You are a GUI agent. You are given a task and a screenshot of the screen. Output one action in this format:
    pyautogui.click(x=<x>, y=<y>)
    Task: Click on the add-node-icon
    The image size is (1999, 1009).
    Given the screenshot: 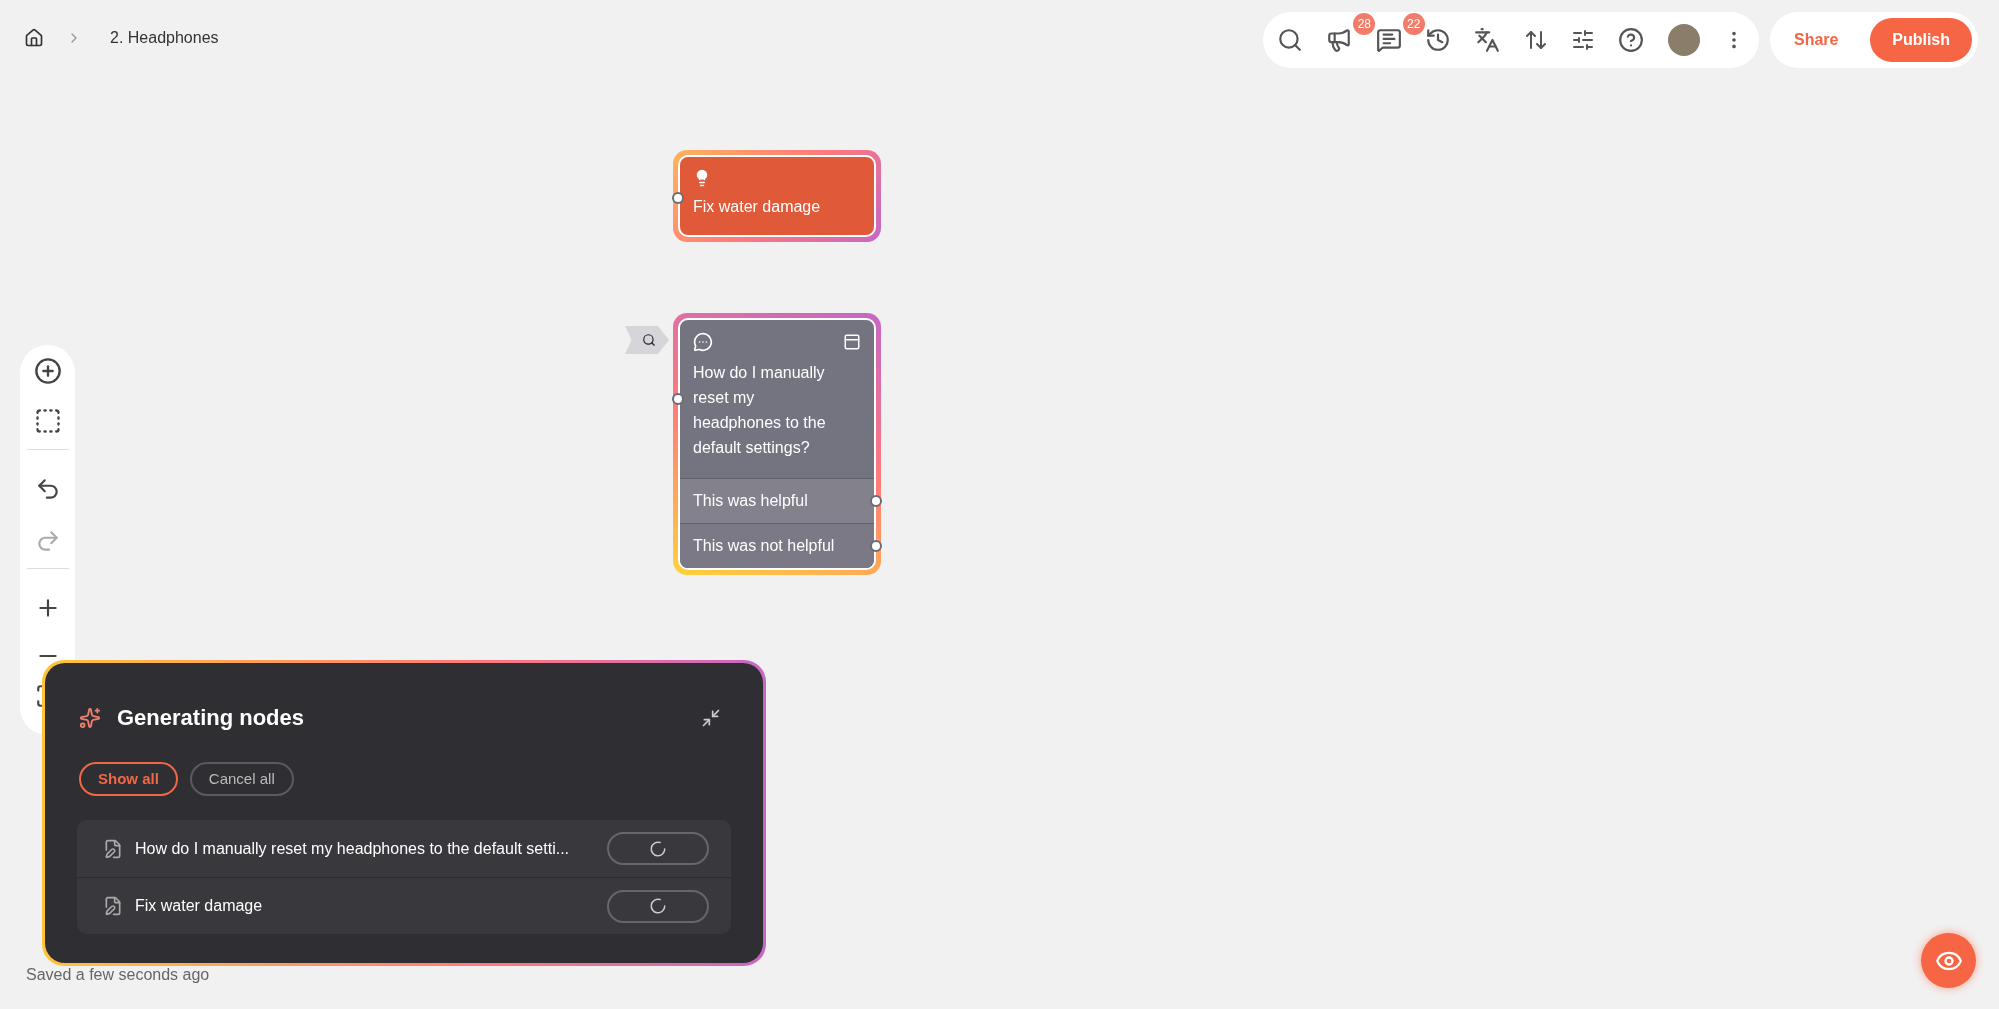 What is the action you would take?
    pyautogui.click(x=47, y=371)
    